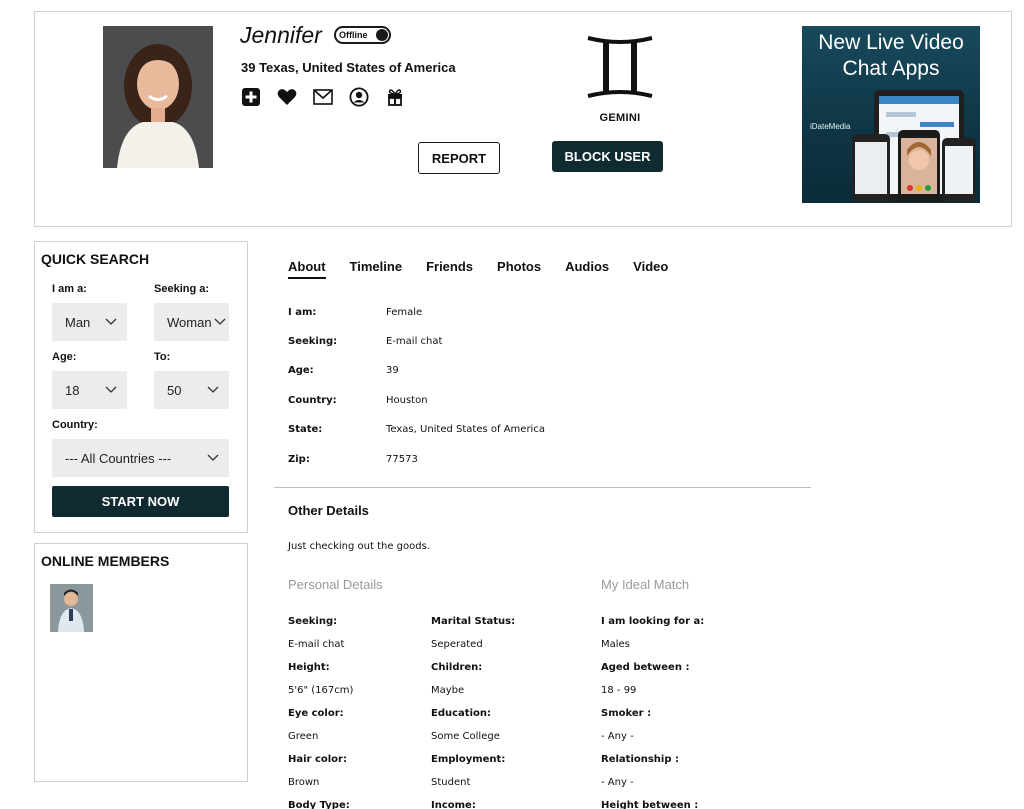 Image resolution: width=1024 pixels, height=809 pixels. What do you see at coordinates (348, 67) in the screenshot?
I see `profile-location: 39 Texas, United States of America` at bounding box center [348, 67].